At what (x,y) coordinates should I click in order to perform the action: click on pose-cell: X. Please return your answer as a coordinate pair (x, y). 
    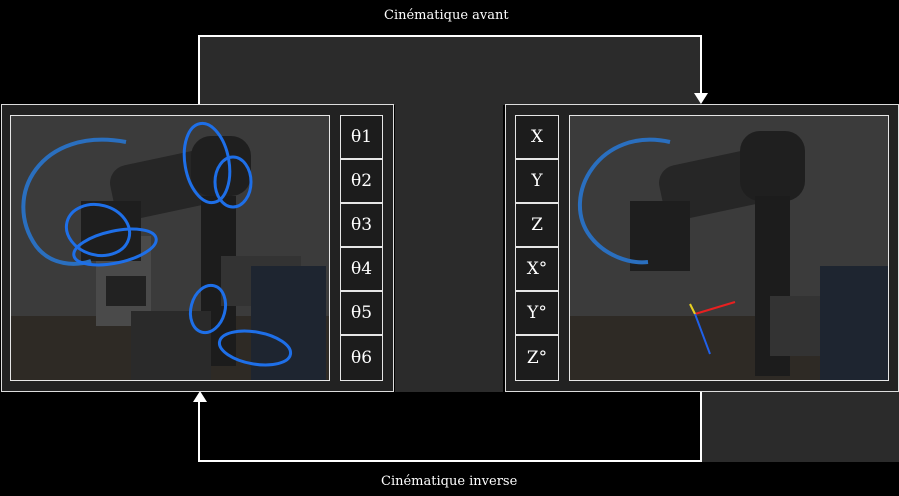
    Looking at the image, I should click on (537, 137).